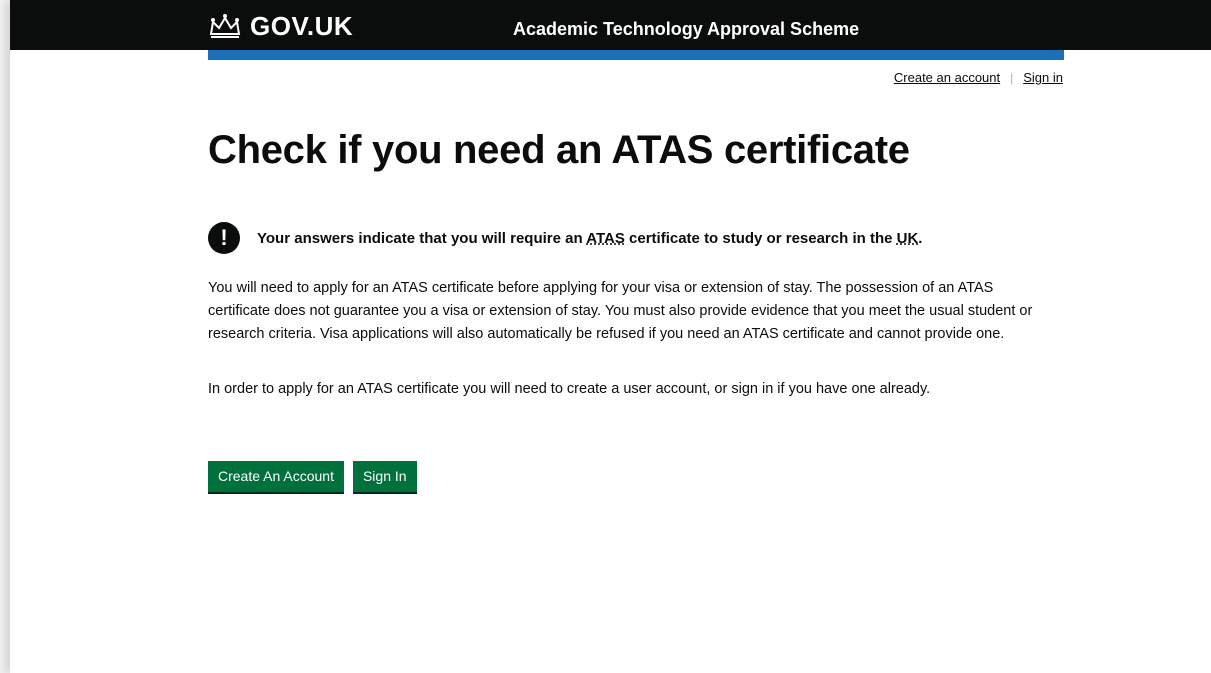 The width and height of the screenshot is (1211, 673). I want to click on uk-abbreviation: UK, so click(907, 238).